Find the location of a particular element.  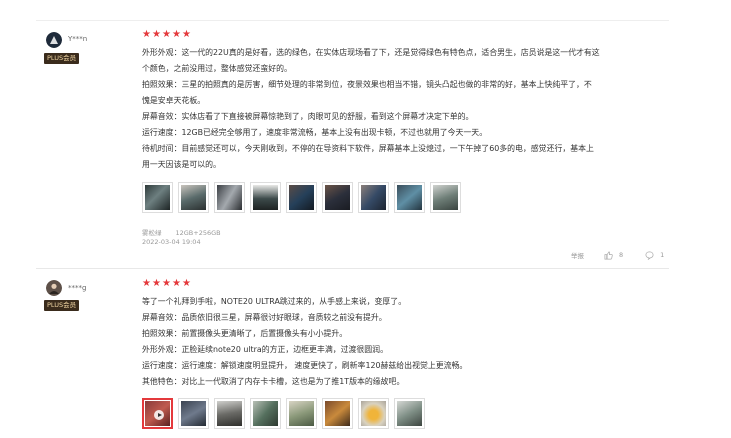

video-thumbnail is located at coordinates (157, 413).